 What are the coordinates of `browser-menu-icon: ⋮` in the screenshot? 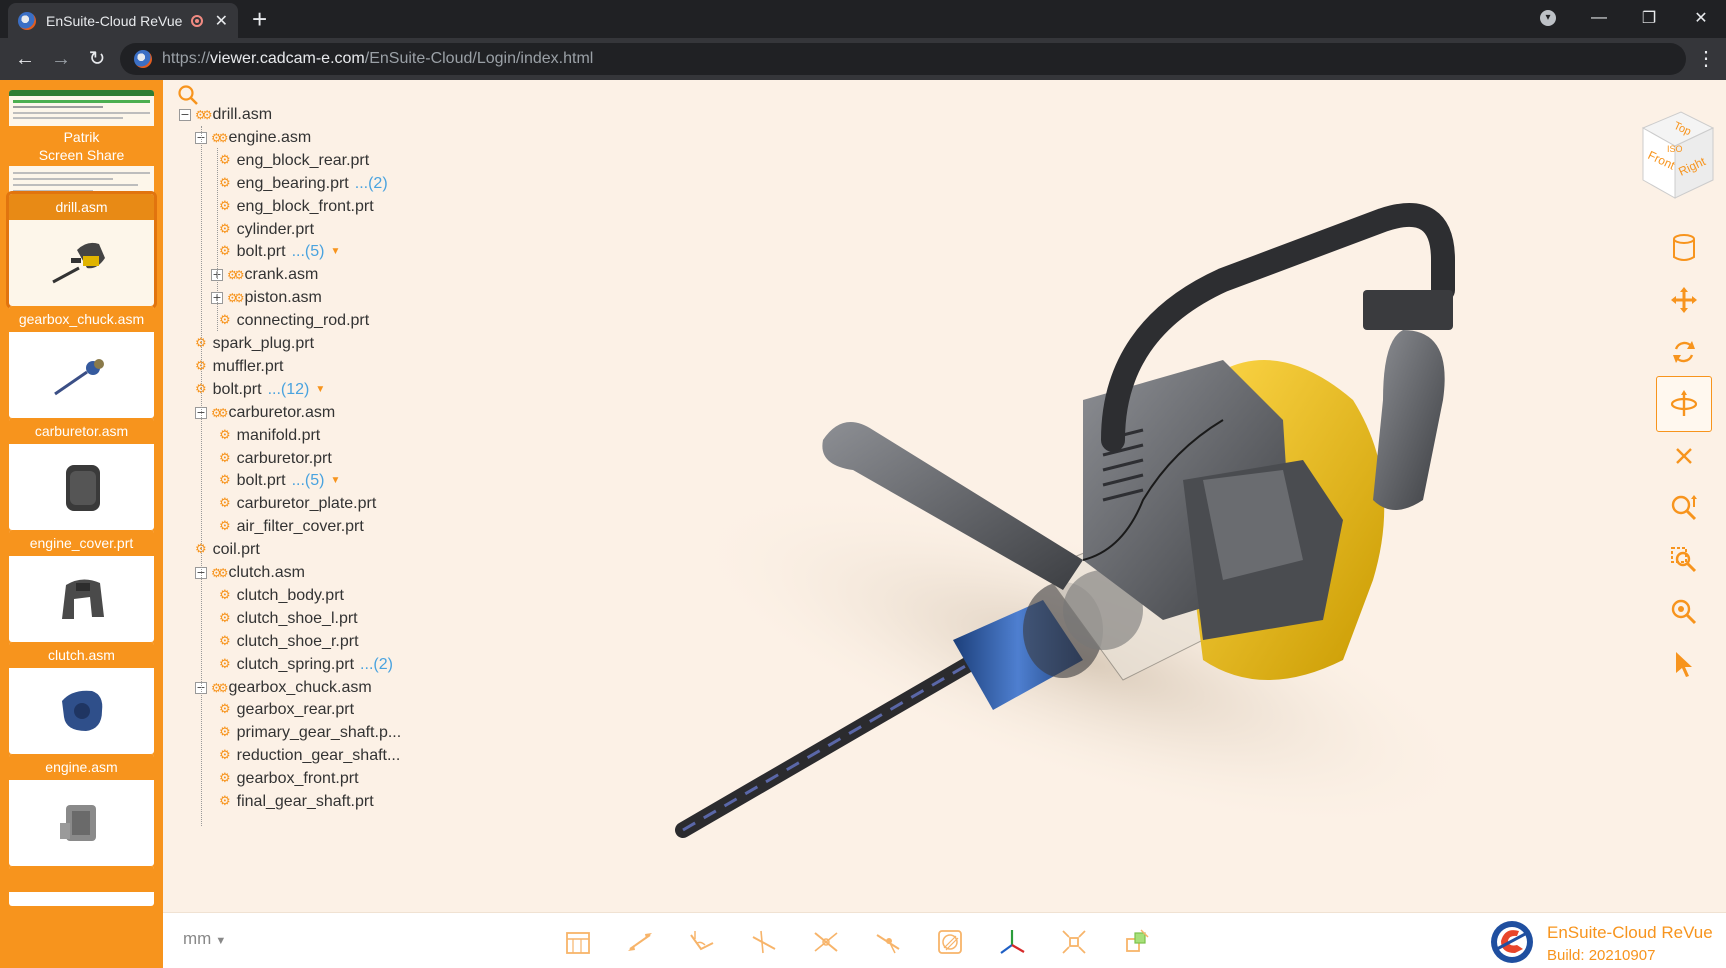 It's located at (1706, 59).